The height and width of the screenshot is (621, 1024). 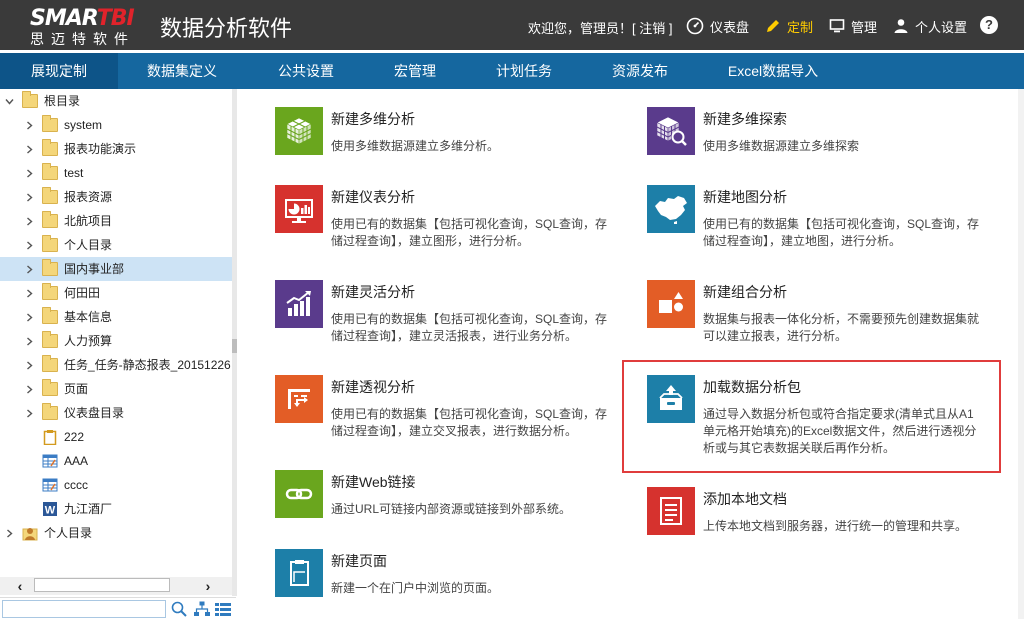 What do you see at coordinates (20, 586) in the screenshot?
I see `scroll-left-icon: ‹` at bounding box center [20, 586].